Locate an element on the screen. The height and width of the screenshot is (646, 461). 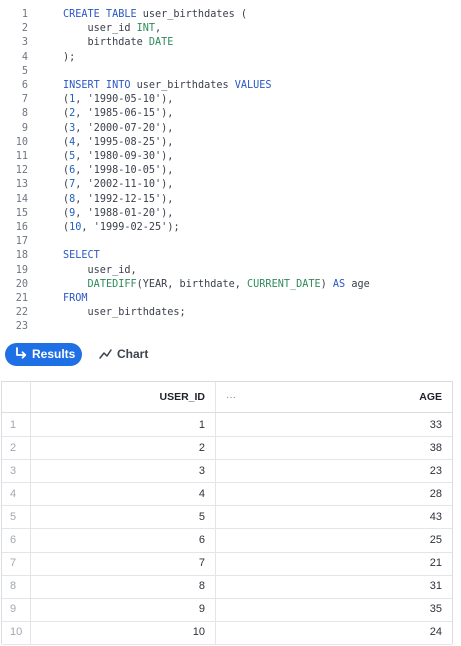
table-row: 10 10 24 is located at coordinates (227, 632).